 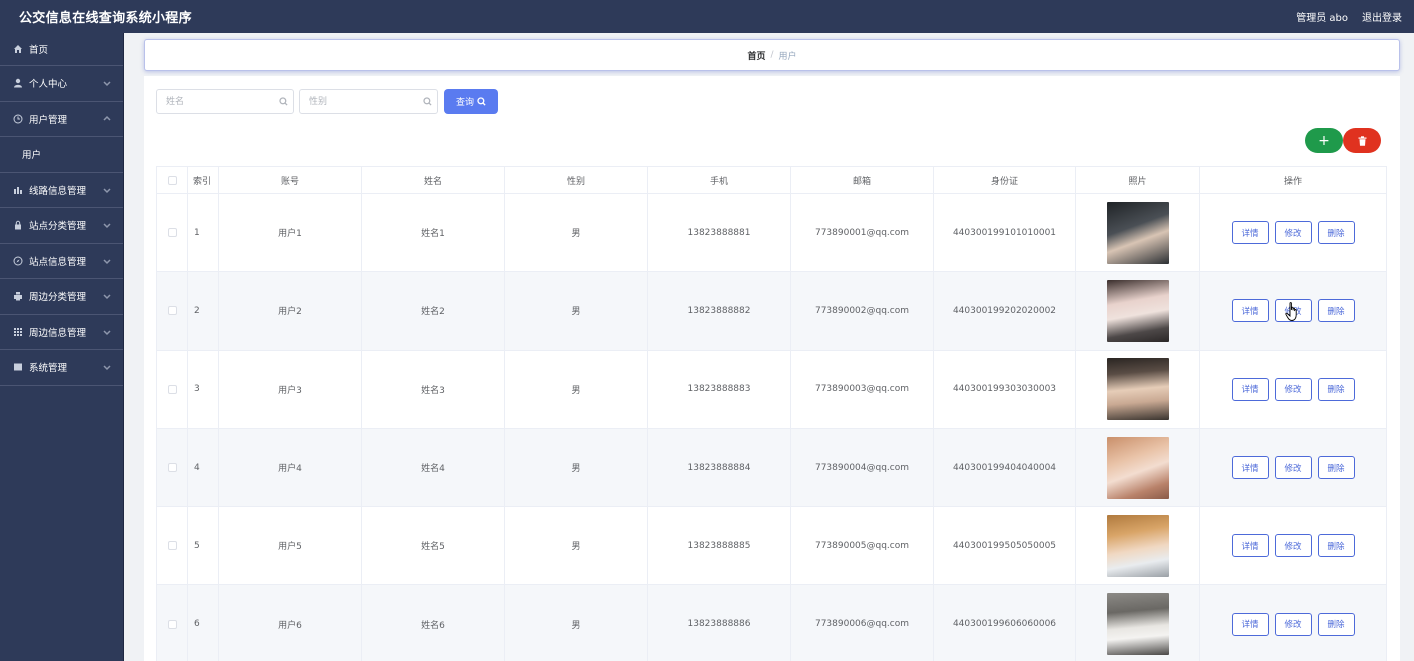 I want to click on header-select-all, so click(x=172, y=180).